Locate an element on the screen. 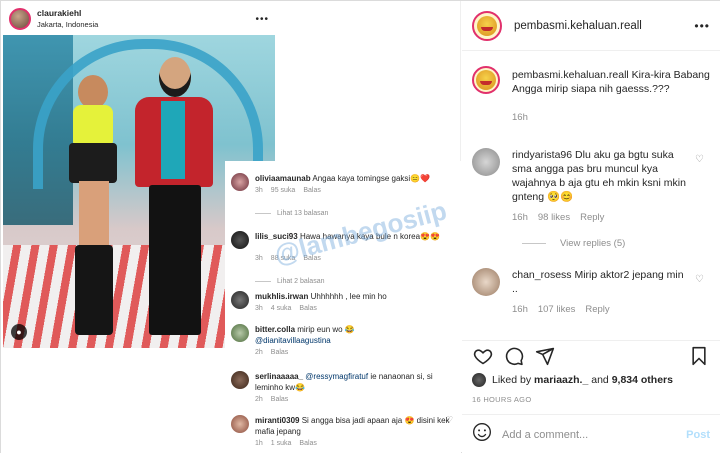 Image resolution: width=720 pixels, height=453 pixels. heart-icon is located at coordinates (483, 356).